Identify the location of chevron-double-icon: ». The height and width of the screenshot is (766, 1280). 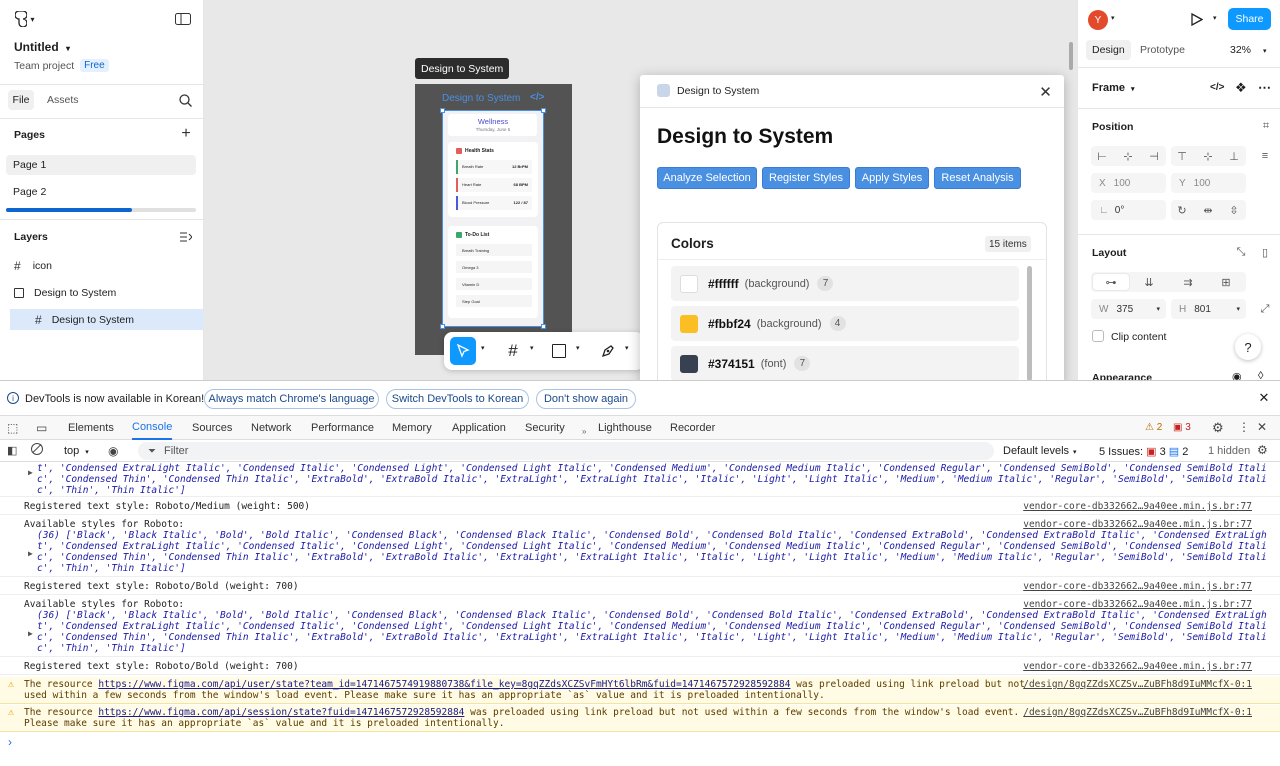
(584, 431).